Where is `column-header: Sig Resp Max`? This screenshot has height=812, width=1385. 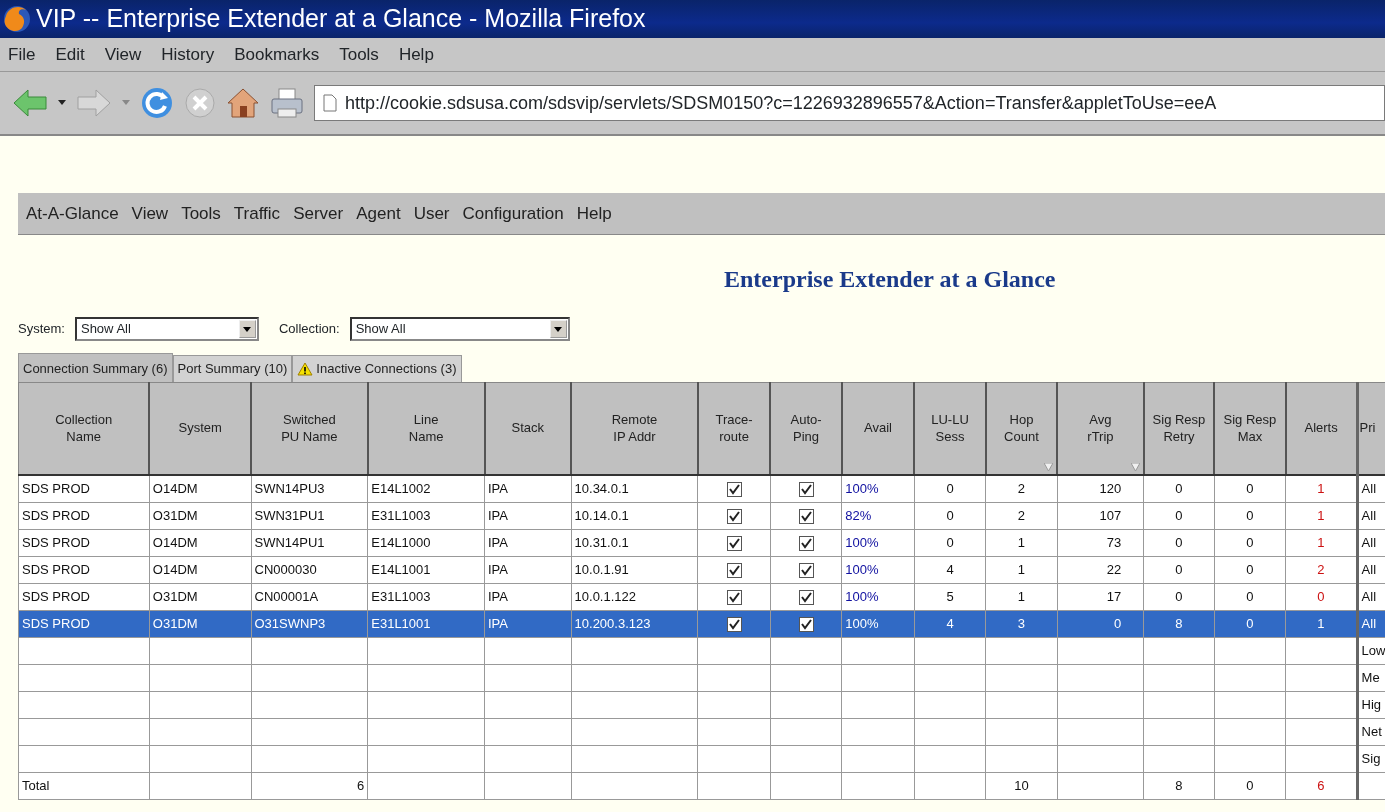 column-header: Sig Resp Max is located at coordinates (1250, 428).